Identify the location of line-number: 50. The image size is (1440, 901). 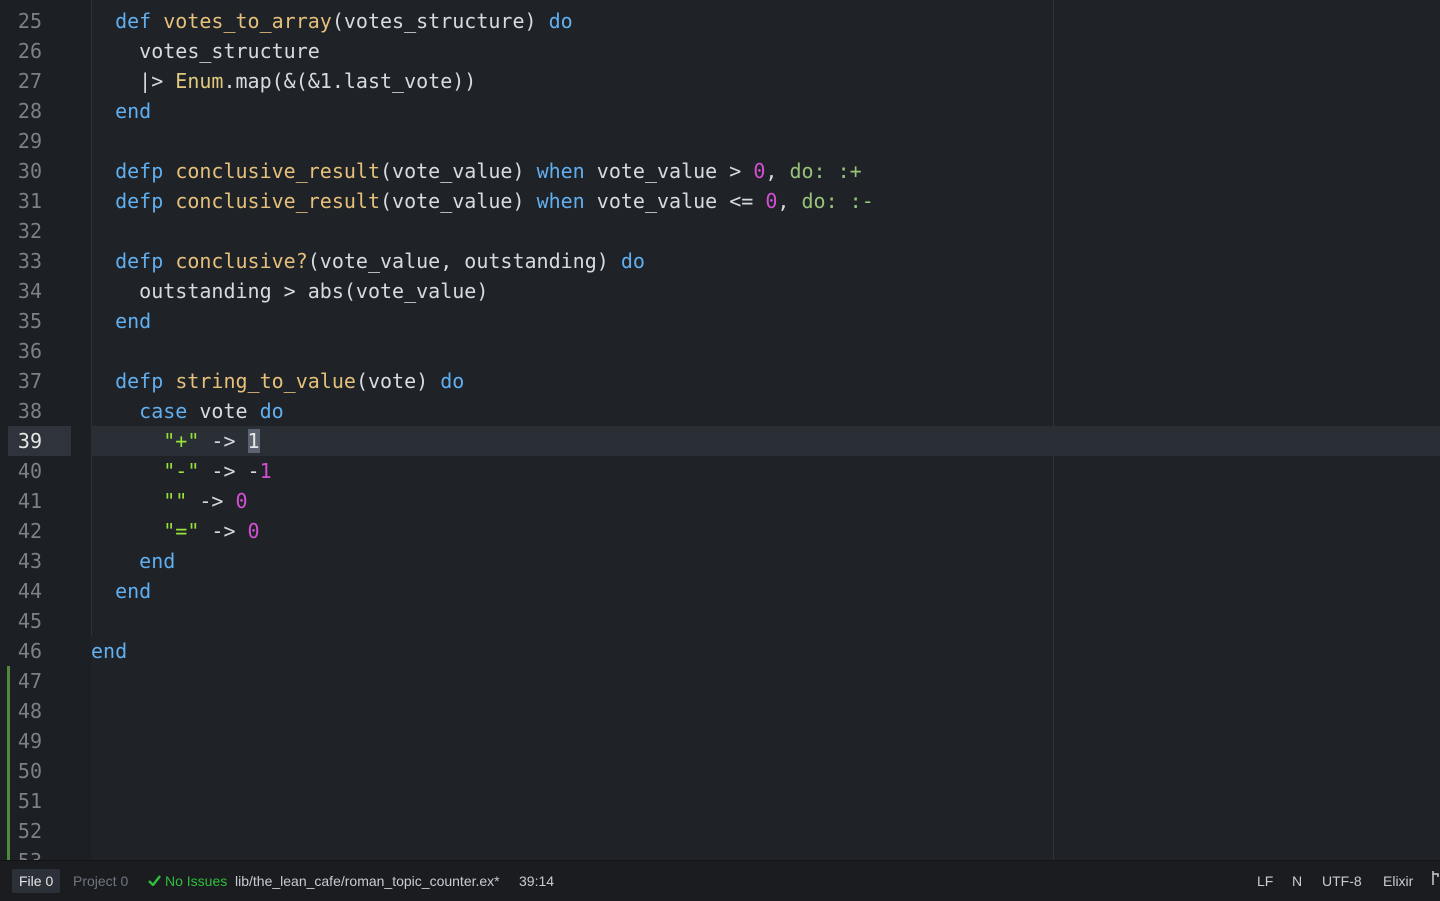
(29, 771).